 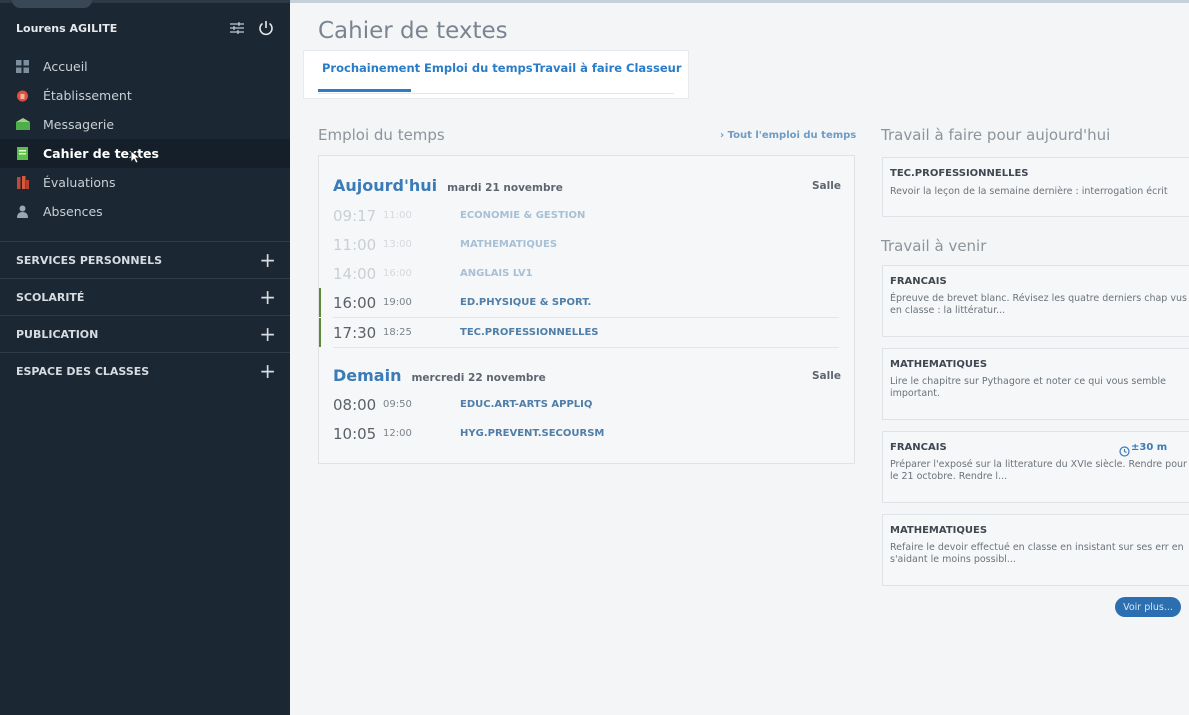 I want to click on top-strip, so click(x=739, y=1).